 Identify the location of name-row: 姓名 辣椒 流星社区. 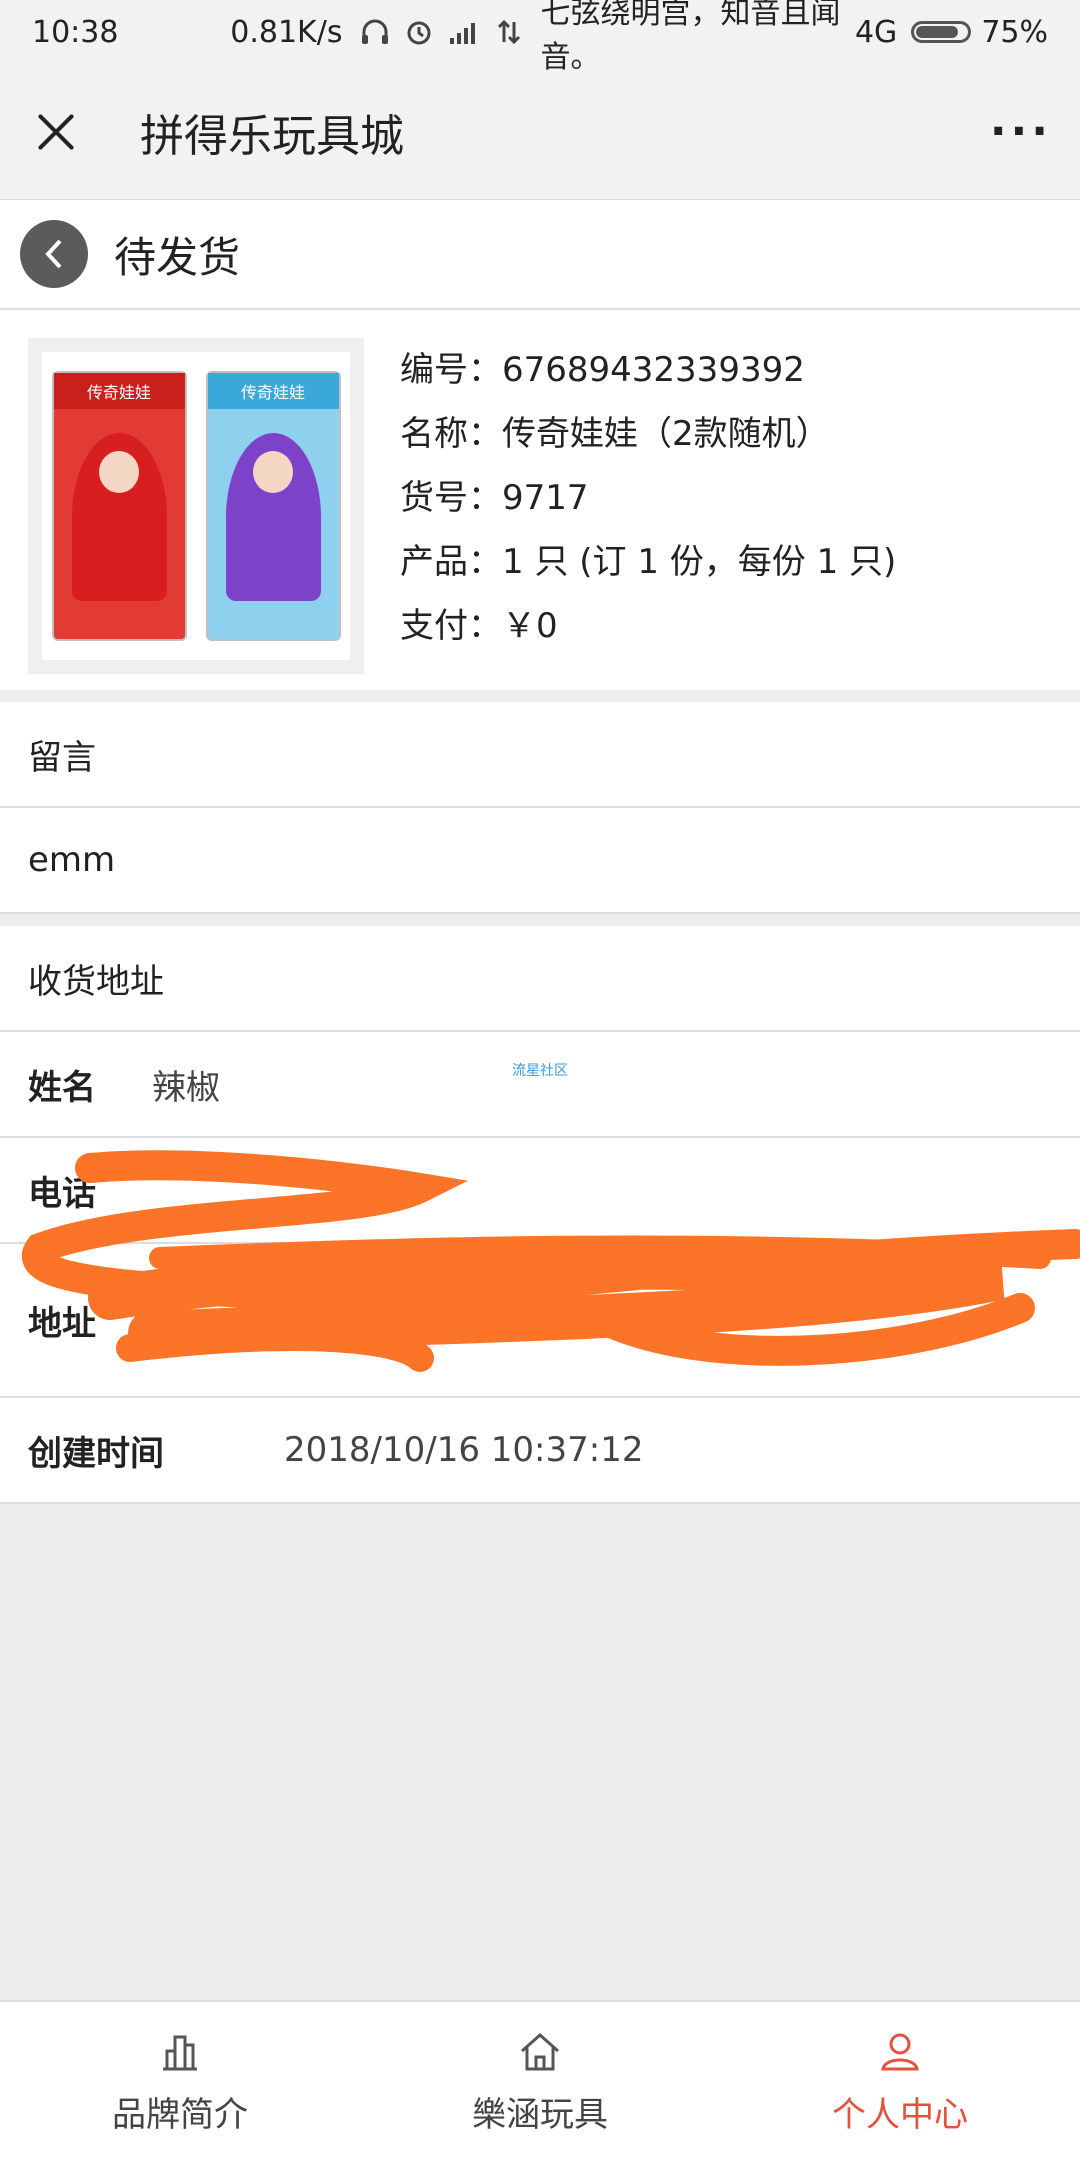
(540, 1085).